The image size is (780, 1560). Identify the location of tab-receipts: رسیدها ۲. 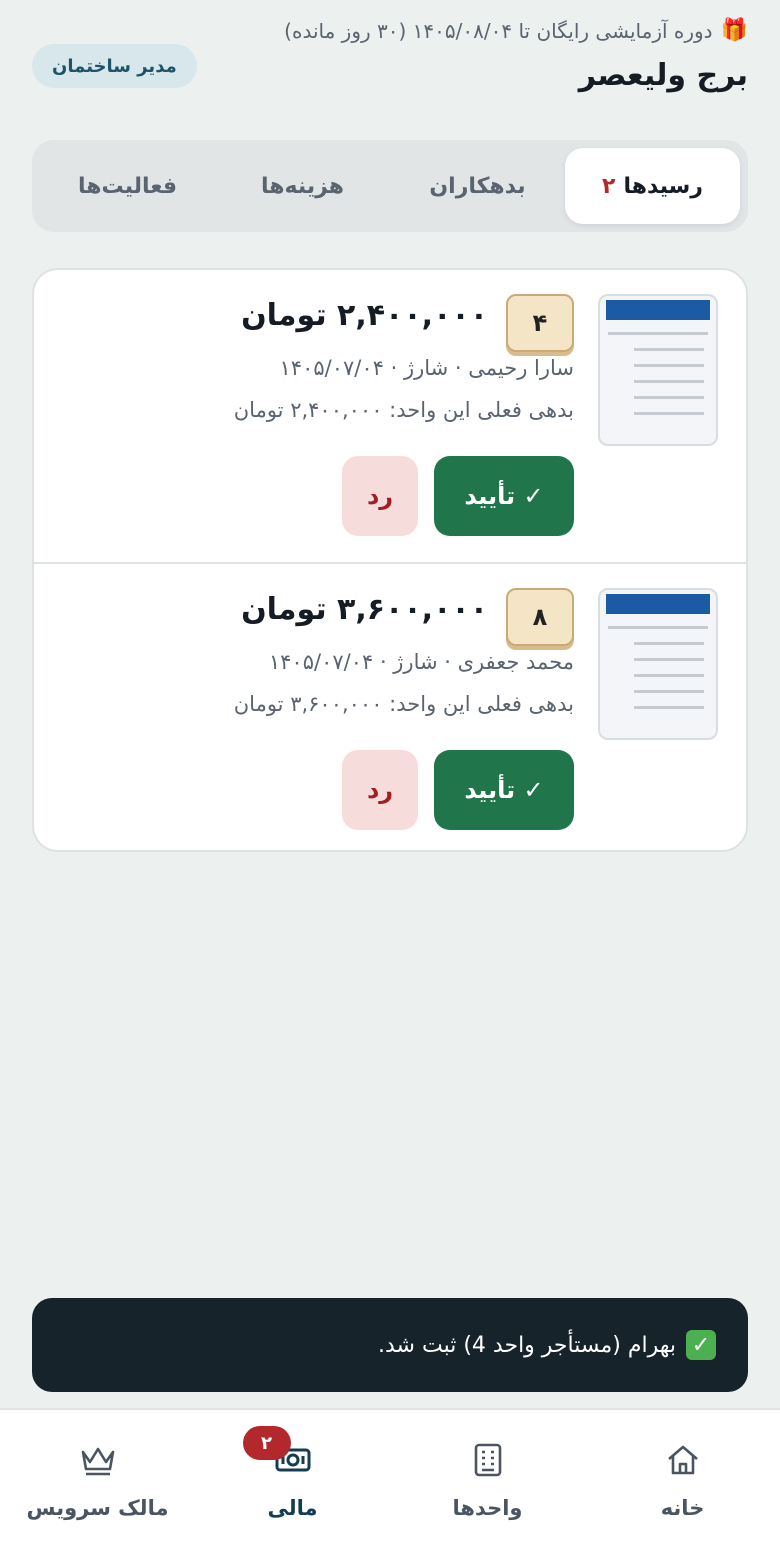
(652, 186).